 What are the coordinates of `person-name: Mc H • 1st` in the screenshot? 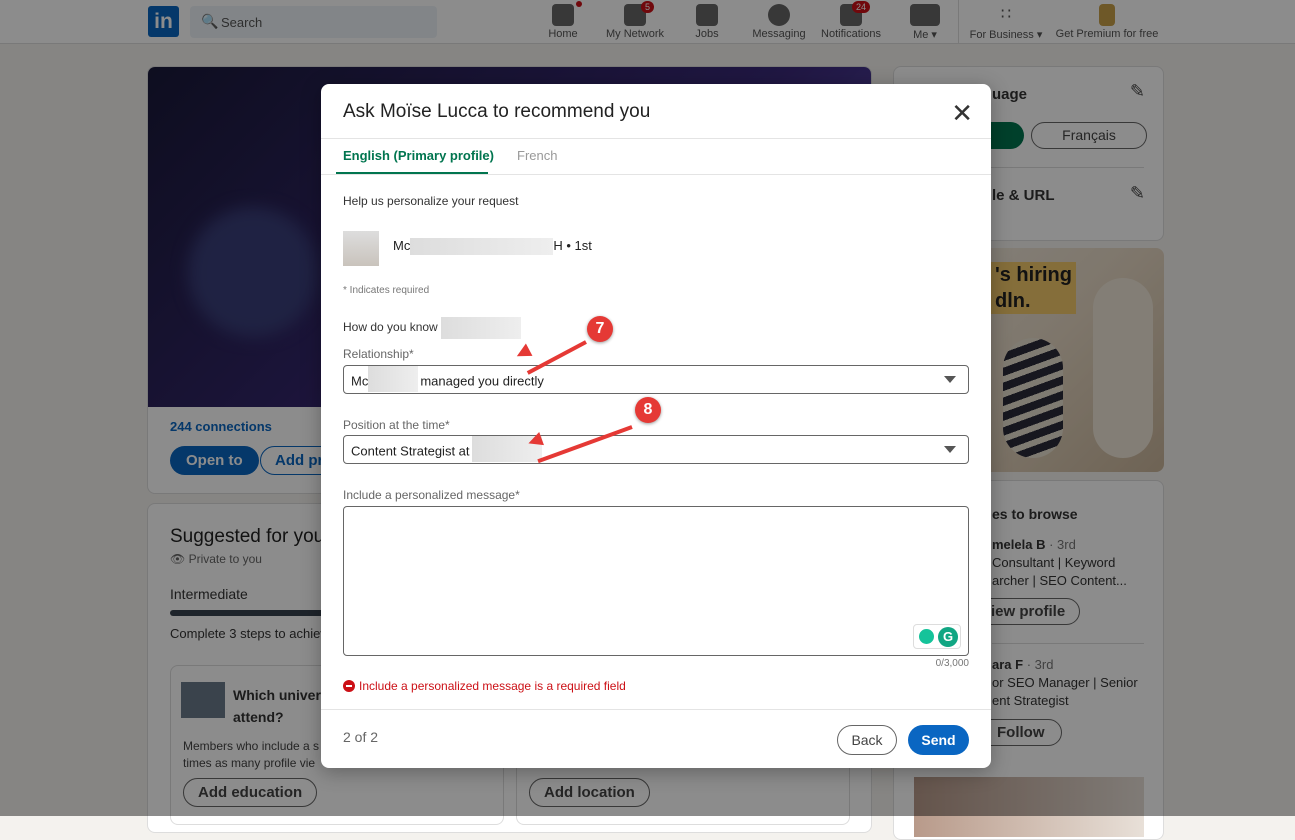 It's located at (492, 247).